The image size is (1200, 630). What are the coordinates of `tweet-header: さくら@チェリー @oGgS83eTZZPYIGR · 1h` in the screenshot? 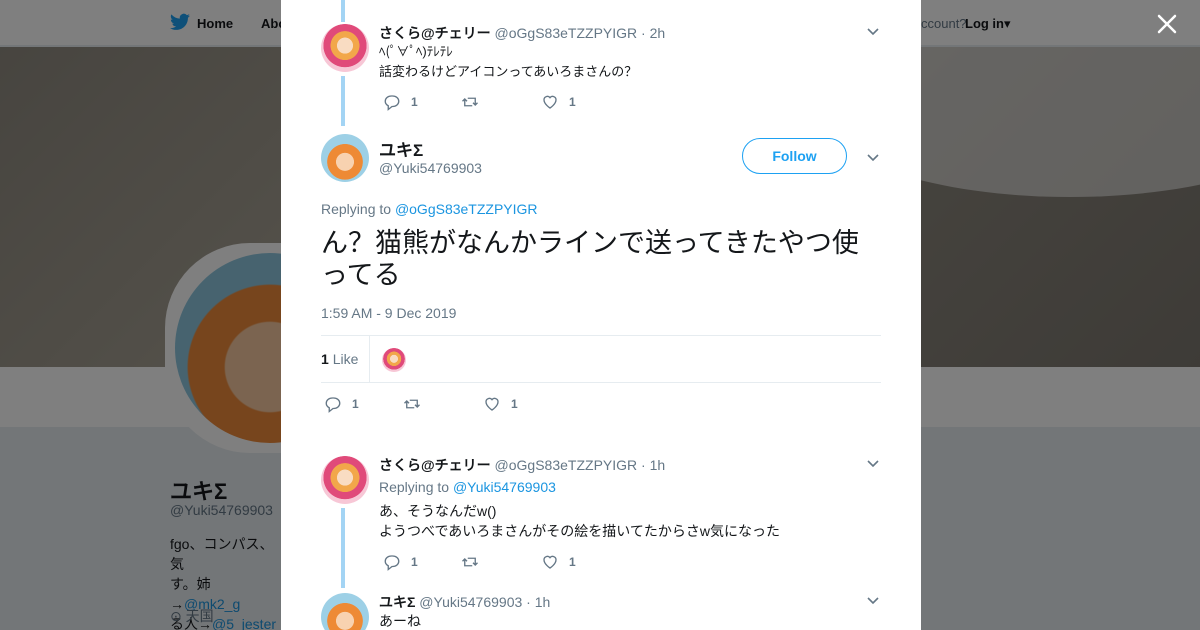 It's located at (522, 465).